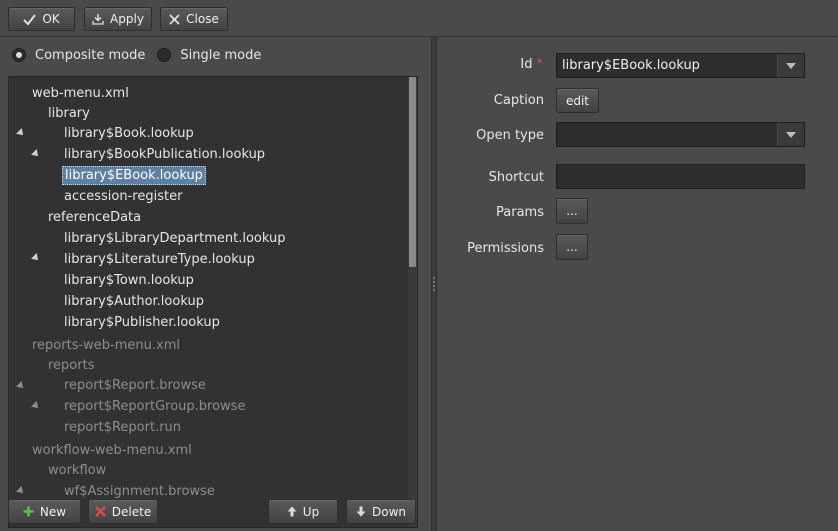 This screenshot has width=838, height=531. I want to click on tree-item: library$LiteratureType.lookup, so click(159, 259).